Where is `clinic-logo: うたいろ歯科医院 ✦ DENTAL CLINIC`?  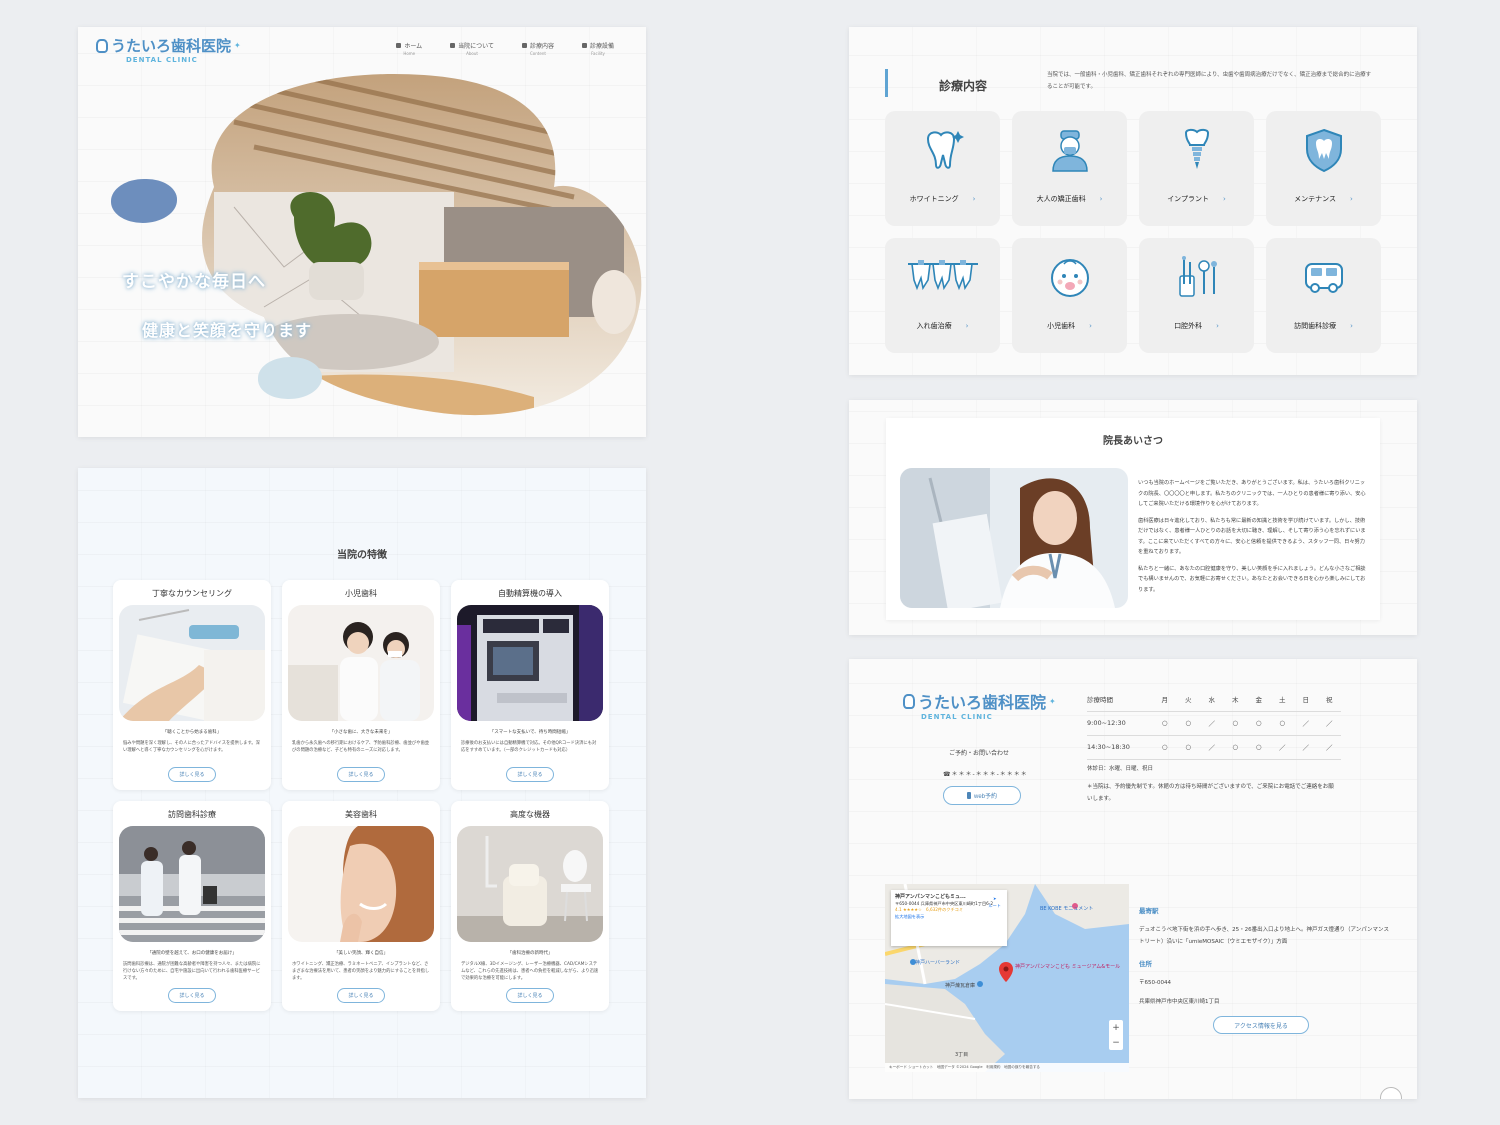
clinic-logo: うたいろ歯科医院 ✦ DENTAL CLINIC is located at coordinates (168, 49).